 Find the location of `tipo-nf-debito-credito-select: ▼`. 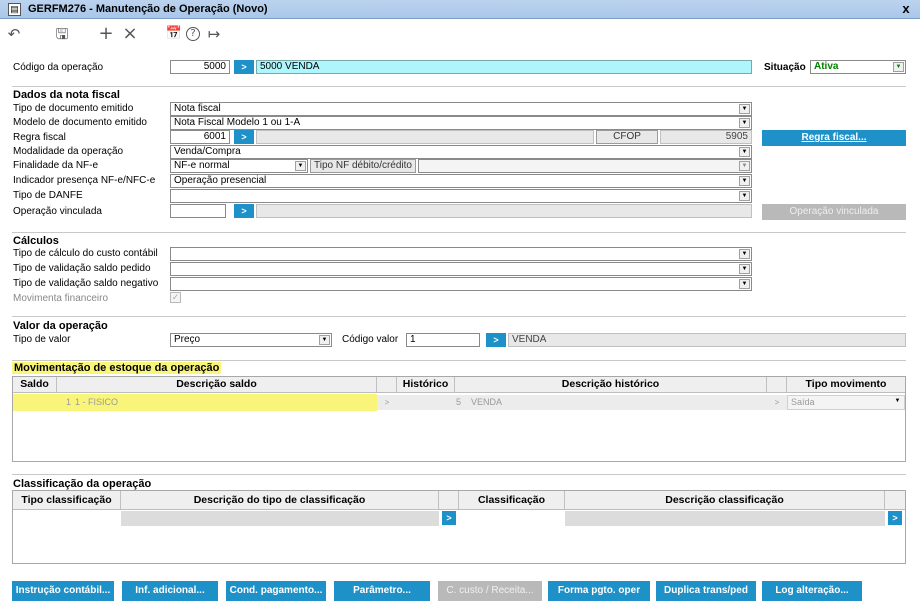

tipo-nf-debito-credito-select: ▼ is located at coordinates (585, 166).